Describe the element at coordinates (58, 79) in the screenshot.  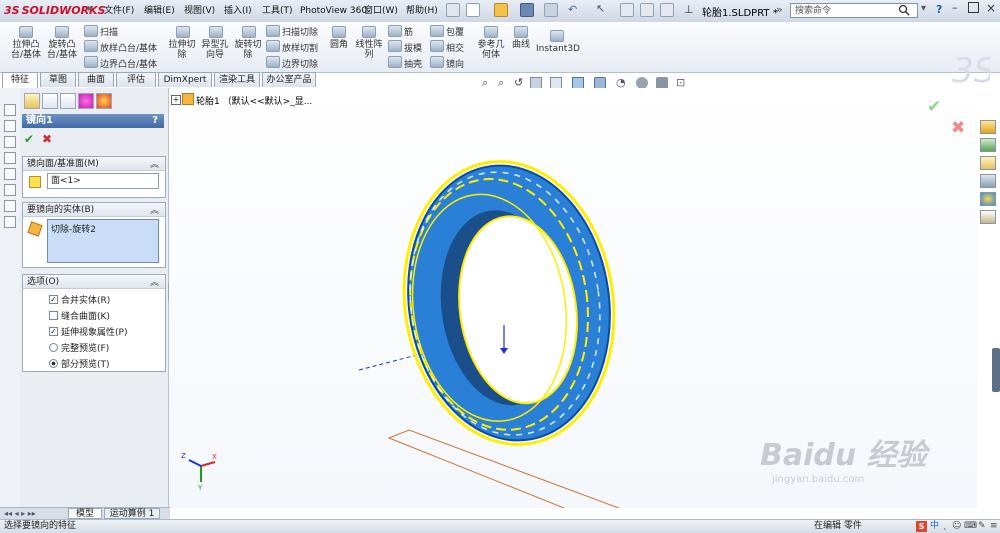
I see `tab-sketch: 草图` at that location.